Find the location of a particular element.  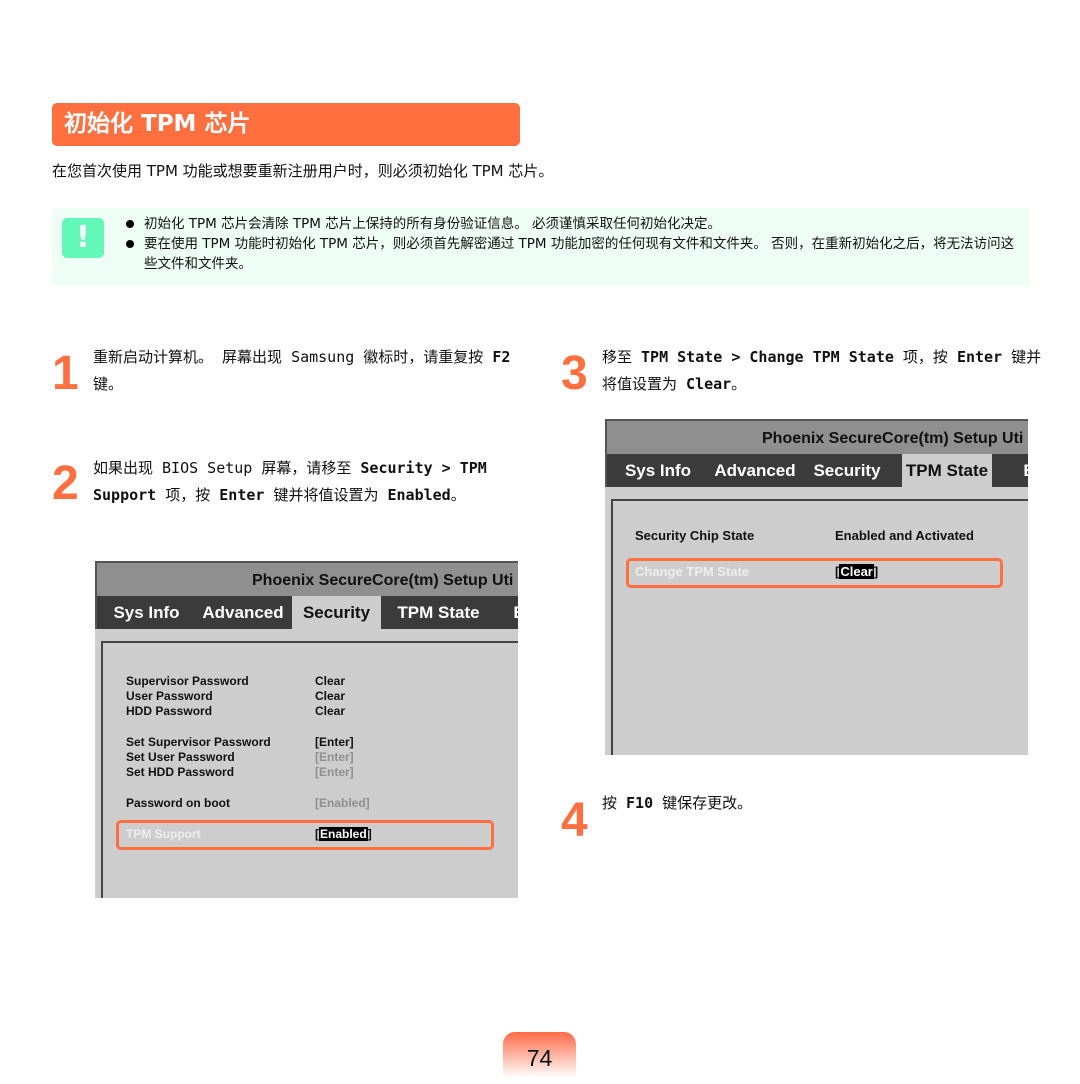

section-title: 初始化 TPM 芯片 is located at coordinates (286, 124).